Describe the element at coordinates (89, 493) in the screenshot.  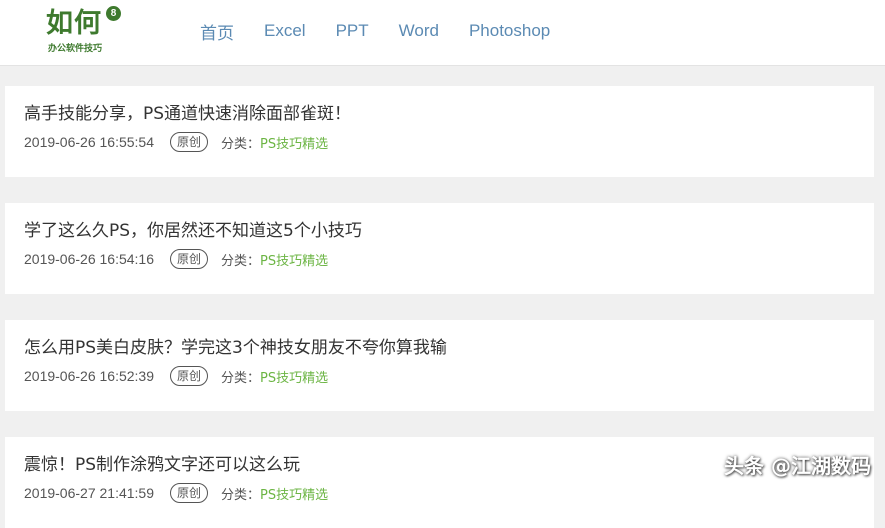
I see `article-date: 2019-06-27 21:41:59` at that location.